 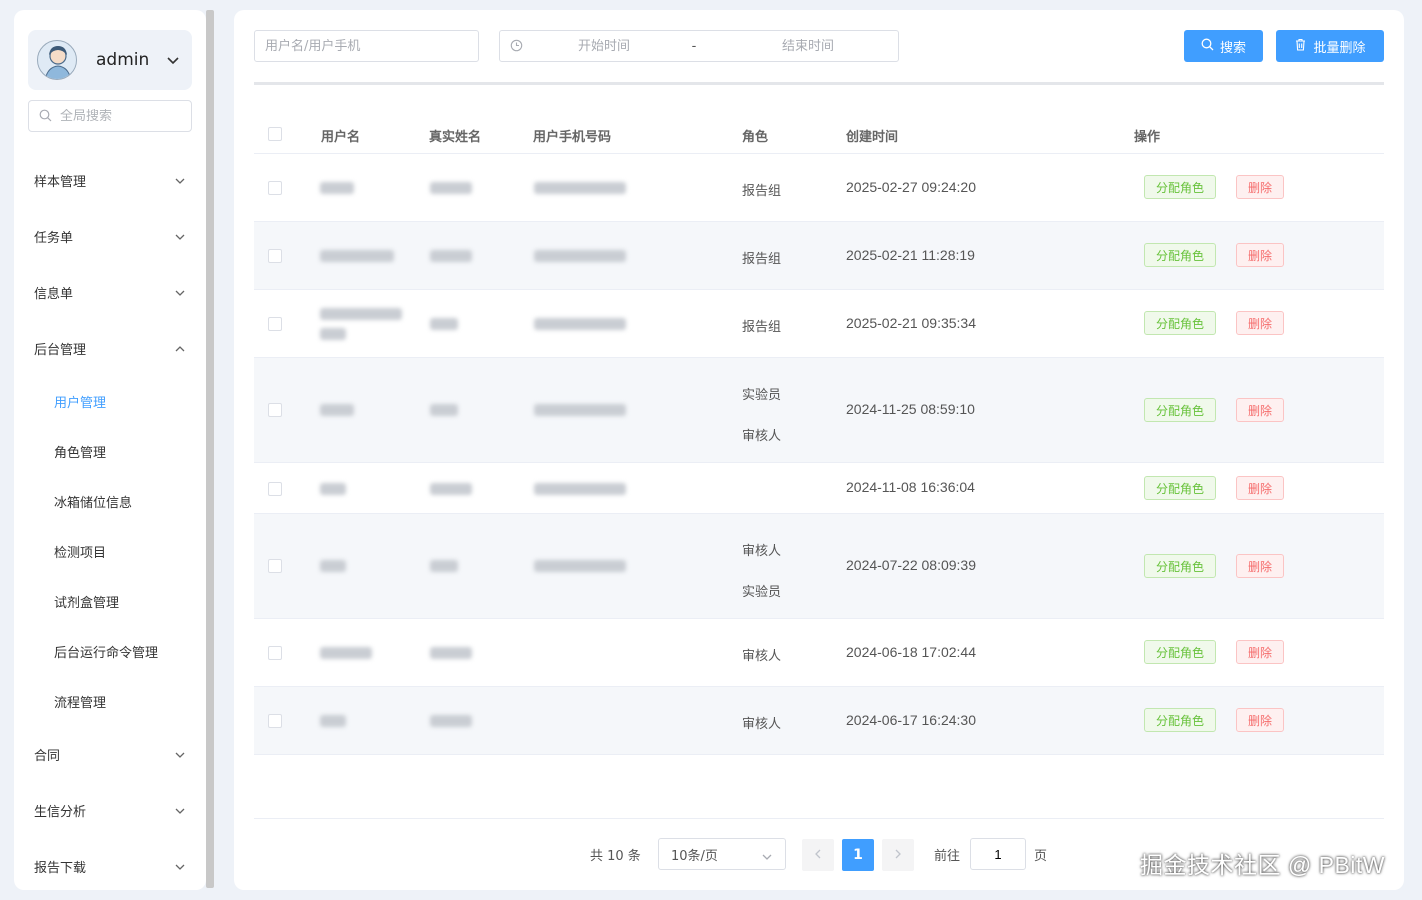 What do you see at coordinates (110, 601) in the screenshot?
I see `submenu-kit-management: 试剂盒管理` at bounding box center [110, 601].